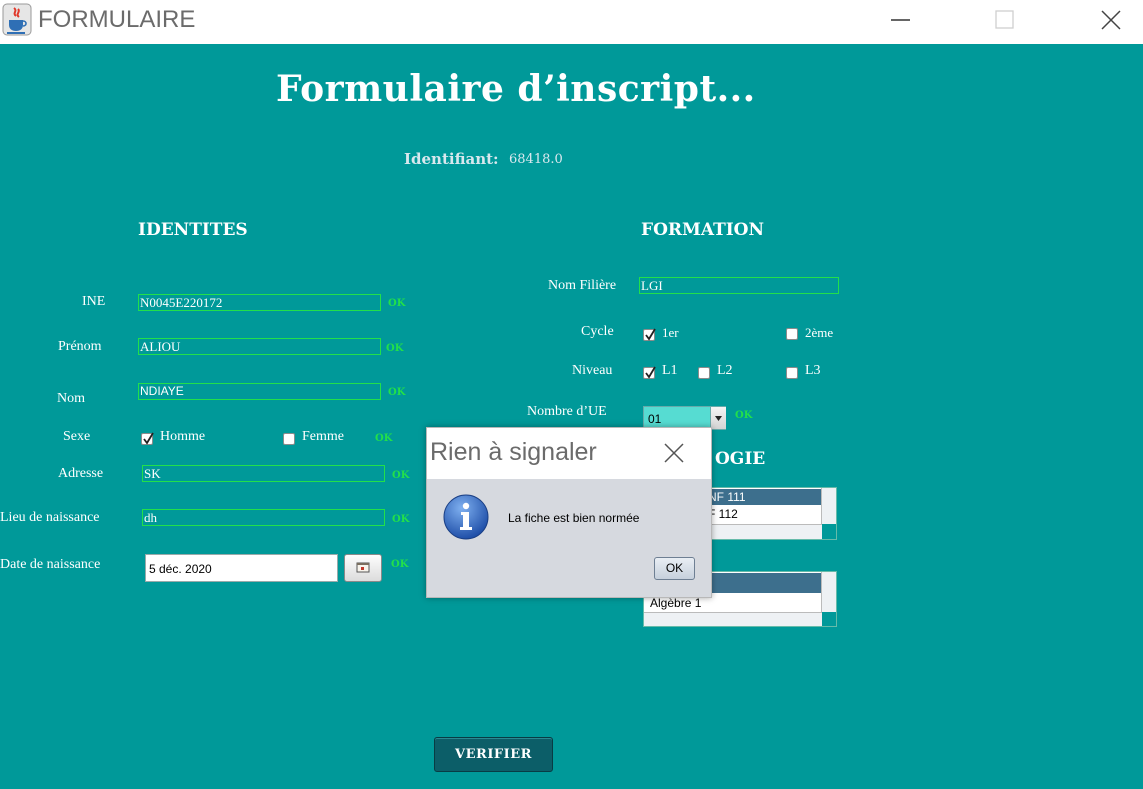  I want to click on nb-ue-ok: OK, so click(744, 415).